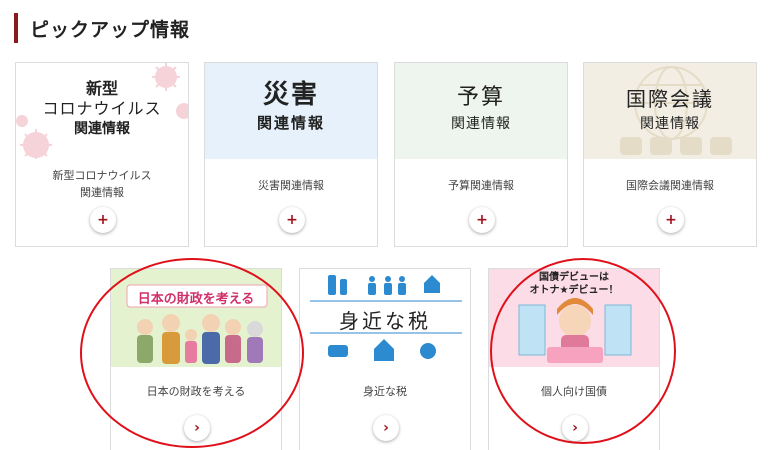  I want to click on familiar-tax-open-button: ›, so click(386, 428).